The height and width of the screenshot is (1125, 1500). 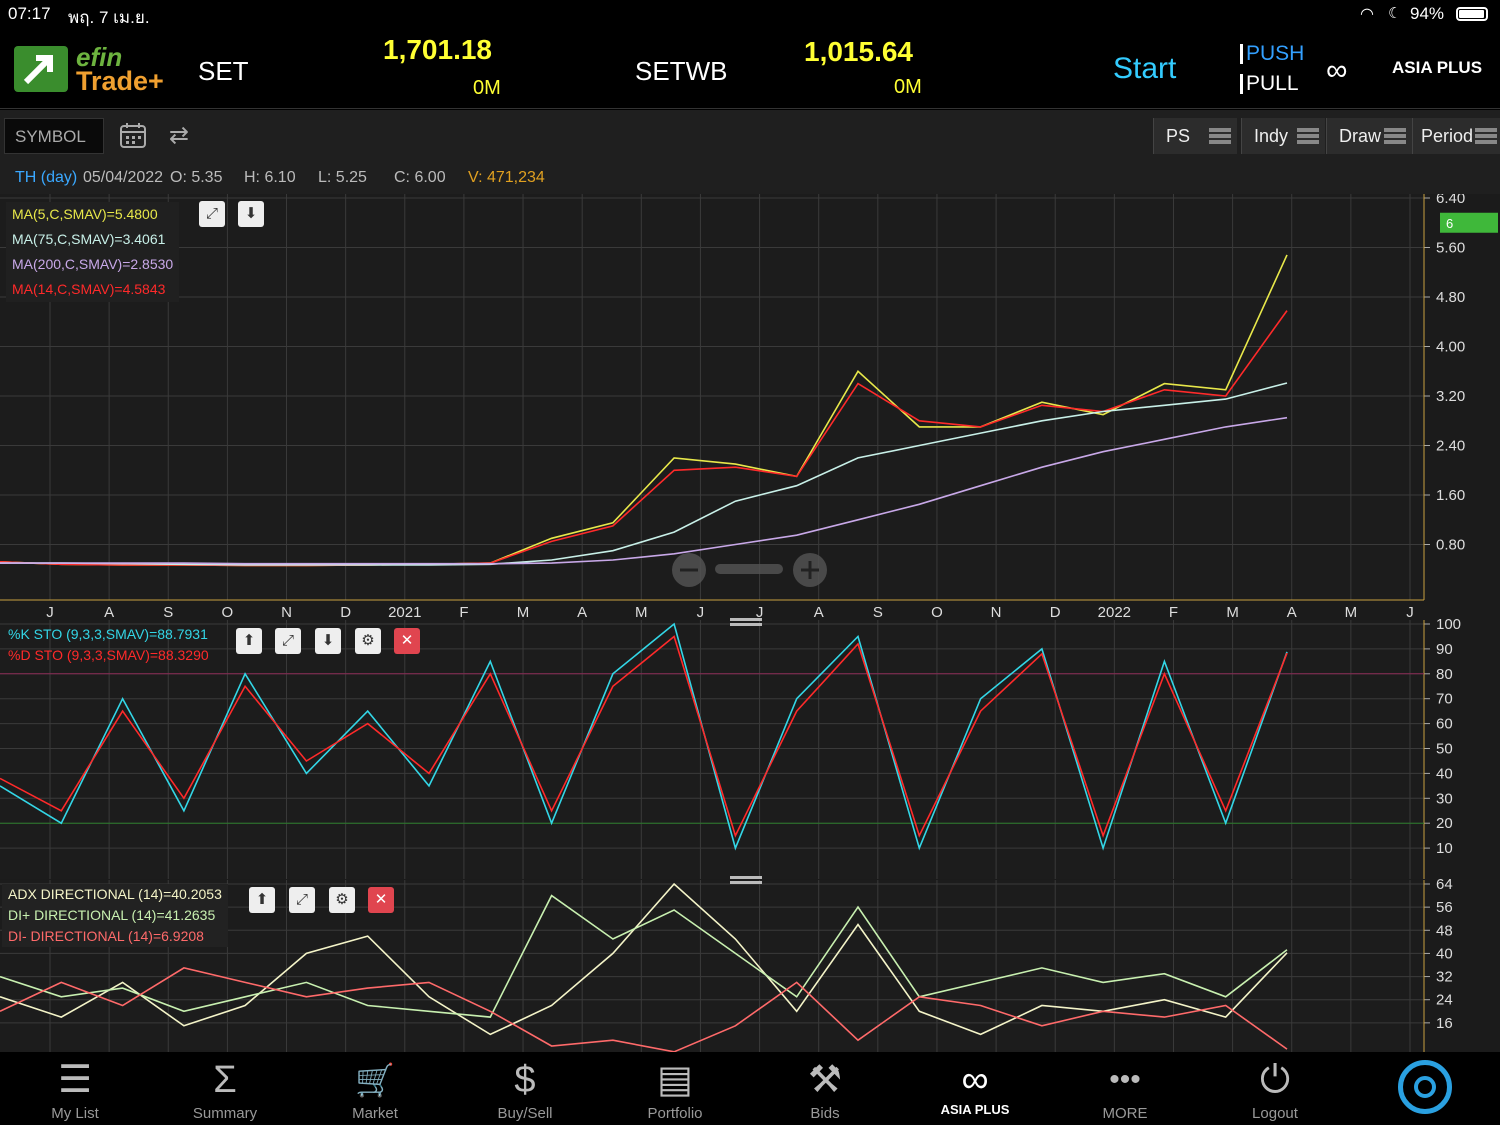 What do you see at coordinates (133, 136) in the screenshot?
I see `calendar-icon` at bounding box center [133, 136].